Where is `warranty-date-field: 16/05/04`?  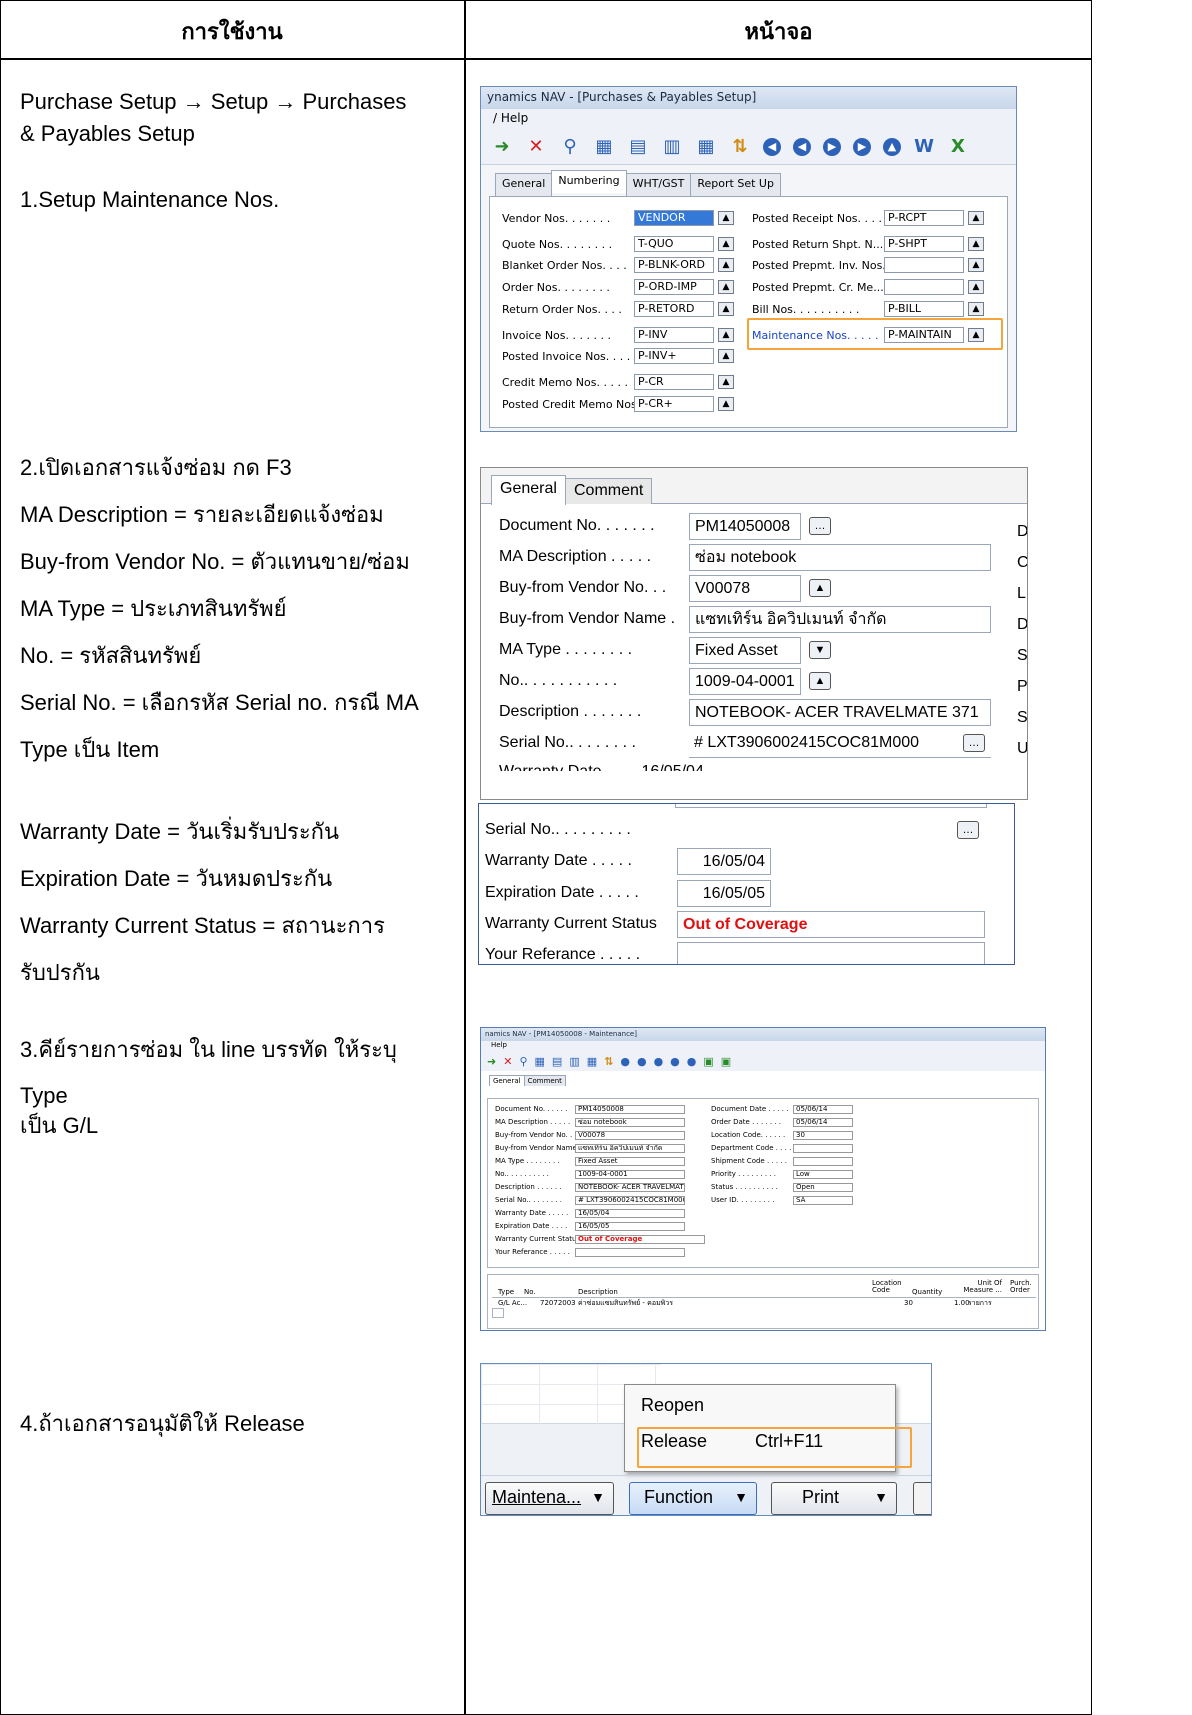
warranty-date-field: 16/05/04 is located at coordinates (724, 861).